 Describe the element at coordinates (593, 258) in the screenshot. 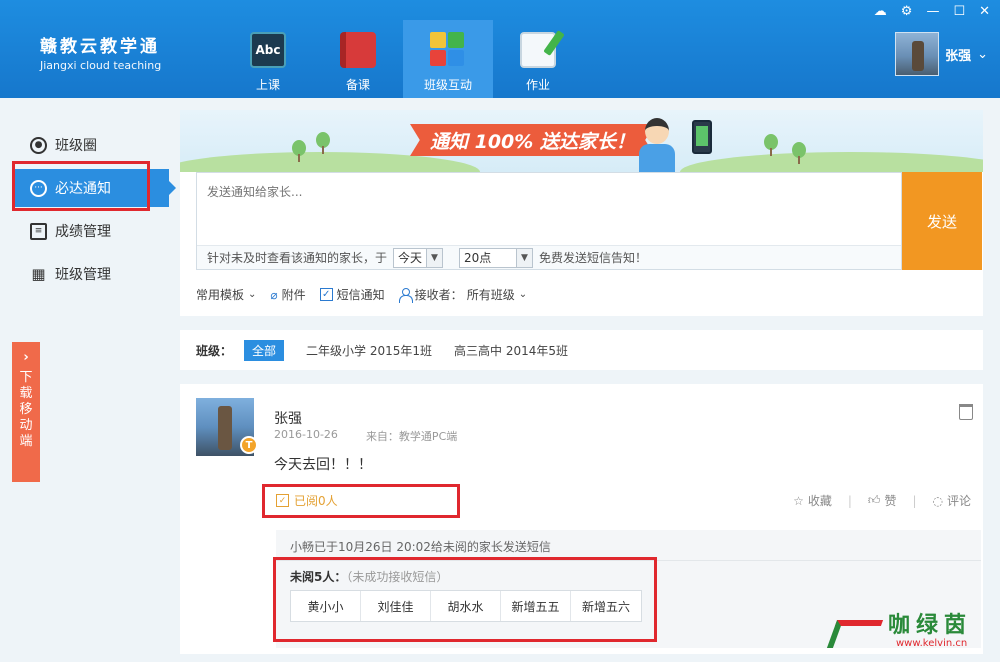

I see `sms-hint-suffix: 免费发送短信告知！` at that location.